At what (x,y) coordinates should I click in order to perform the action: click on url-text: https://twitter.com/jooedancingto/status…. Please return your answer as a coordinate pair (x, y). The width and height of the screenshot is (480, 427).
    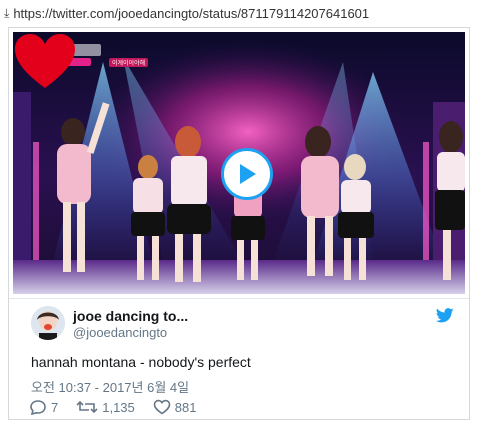
    Looking at the image, I should click on (191, 13).